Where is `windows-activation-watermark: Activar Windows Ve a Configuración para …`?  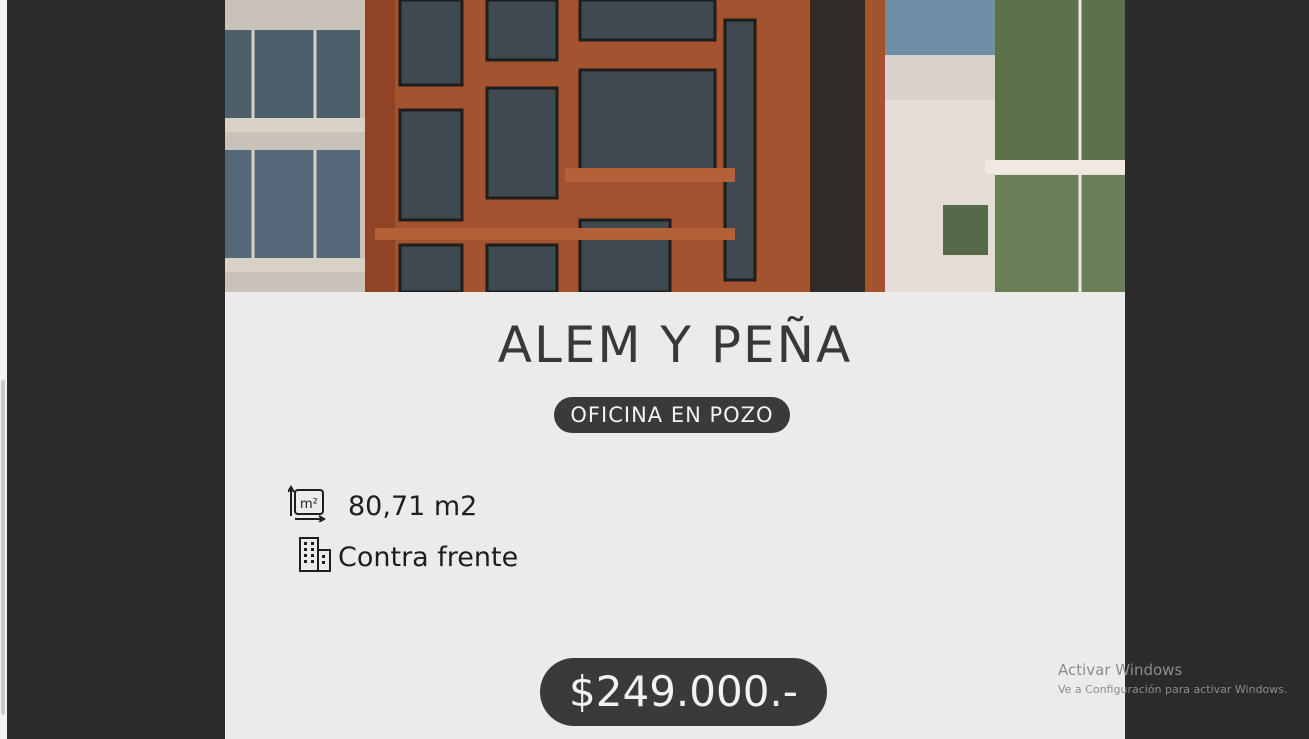 windows-activation-watermark: Activar Windows Ve a Configuración para … is located at coordinates (1173, 678).